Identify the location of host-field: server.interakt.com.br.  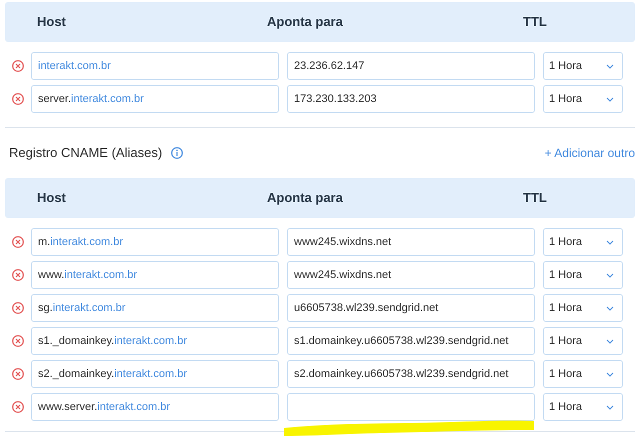
(155, 99).